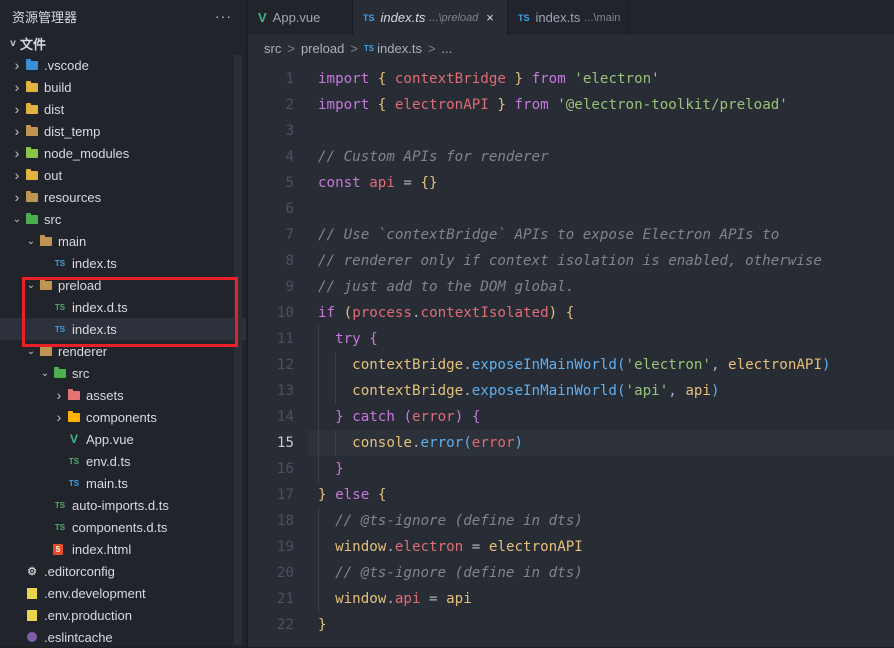  Describe the element at coordinates (123, 241) in the screenshot. I see `tree-item: ⌄ main` at that location.